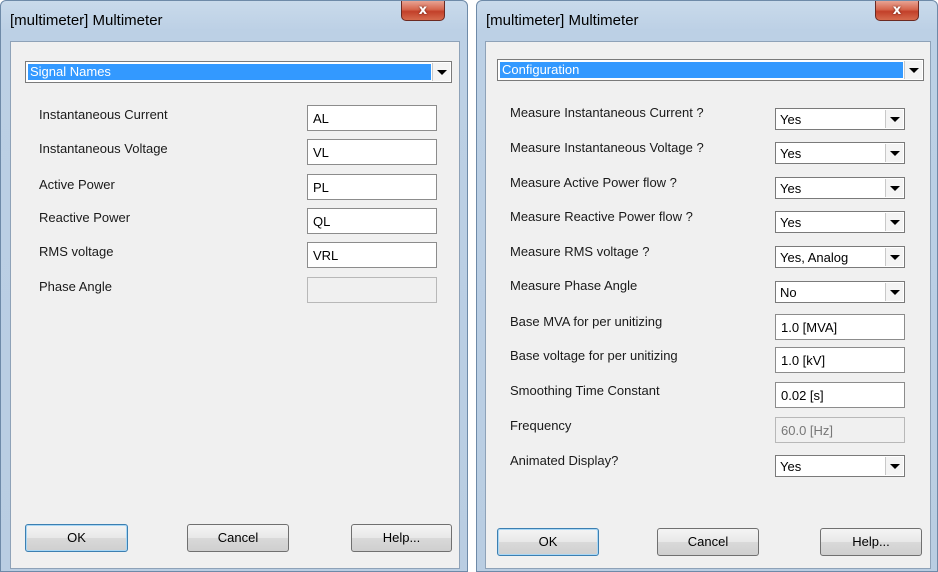 Image resolution: width=938 pixels, height=572 pixels. I want to click on label-base-mva: Base MVA for per unitizing, so click(586, 321).